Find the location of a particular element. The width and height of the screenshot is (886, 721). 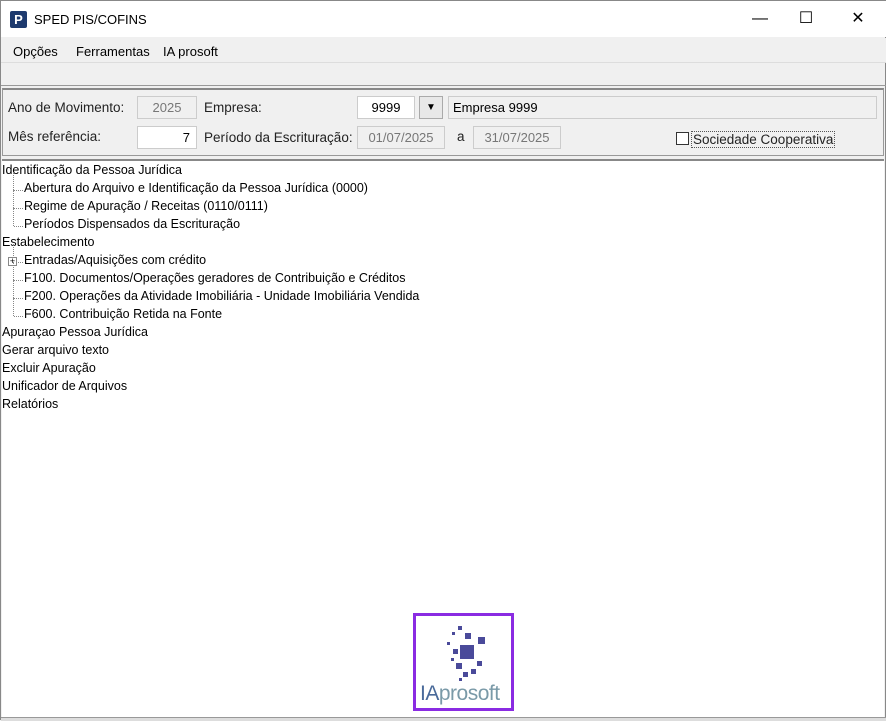

app-icon: P is located at coordinates (18, 19).